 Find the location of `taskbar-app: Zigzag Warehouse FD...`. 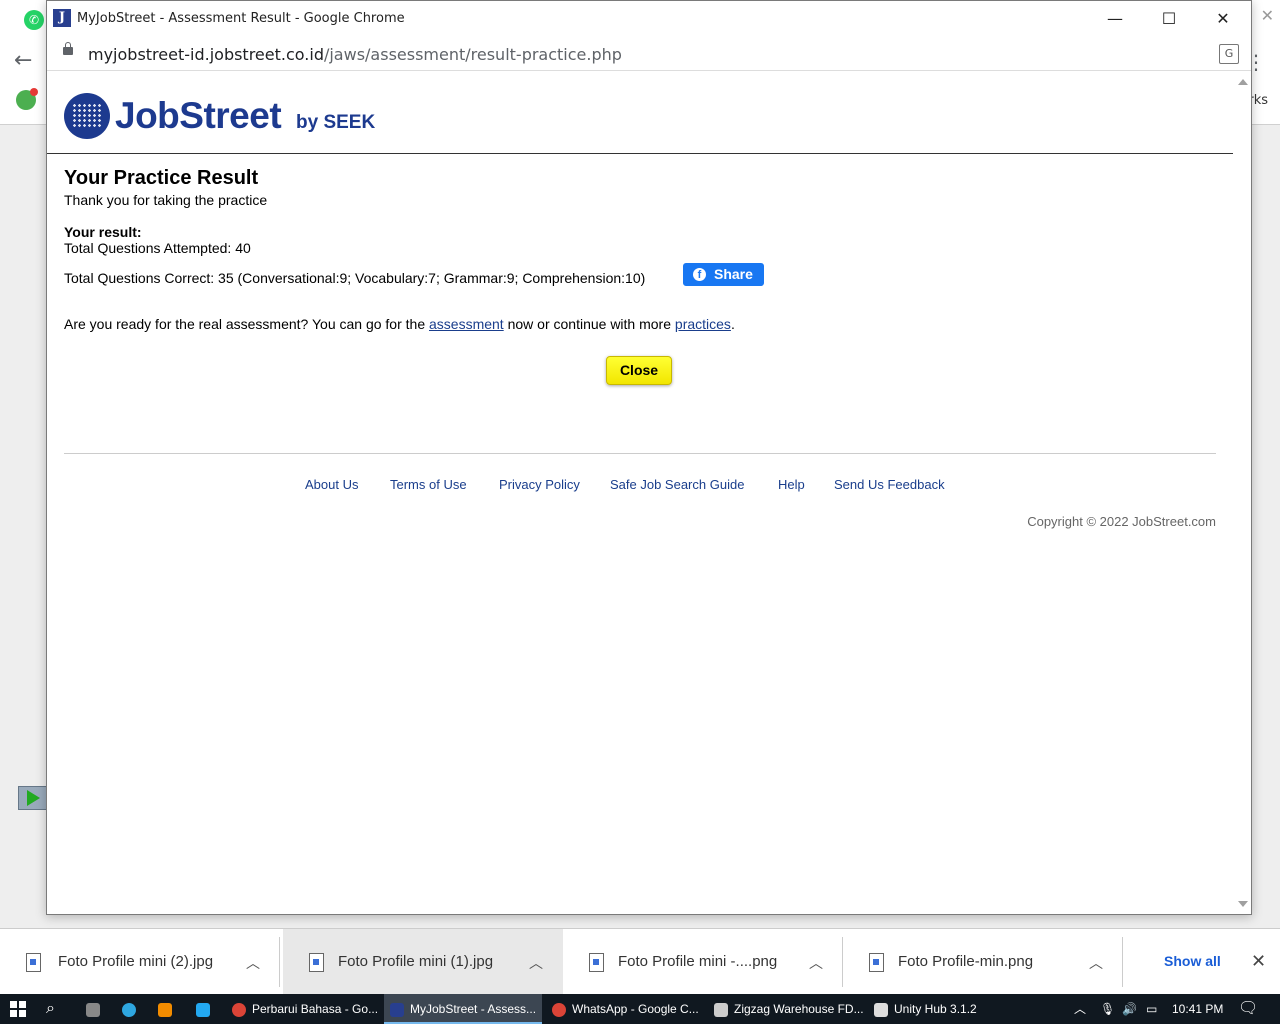

taskbar-app: Zigzag Warehouse FD... is located at coordinates (789, 1009).